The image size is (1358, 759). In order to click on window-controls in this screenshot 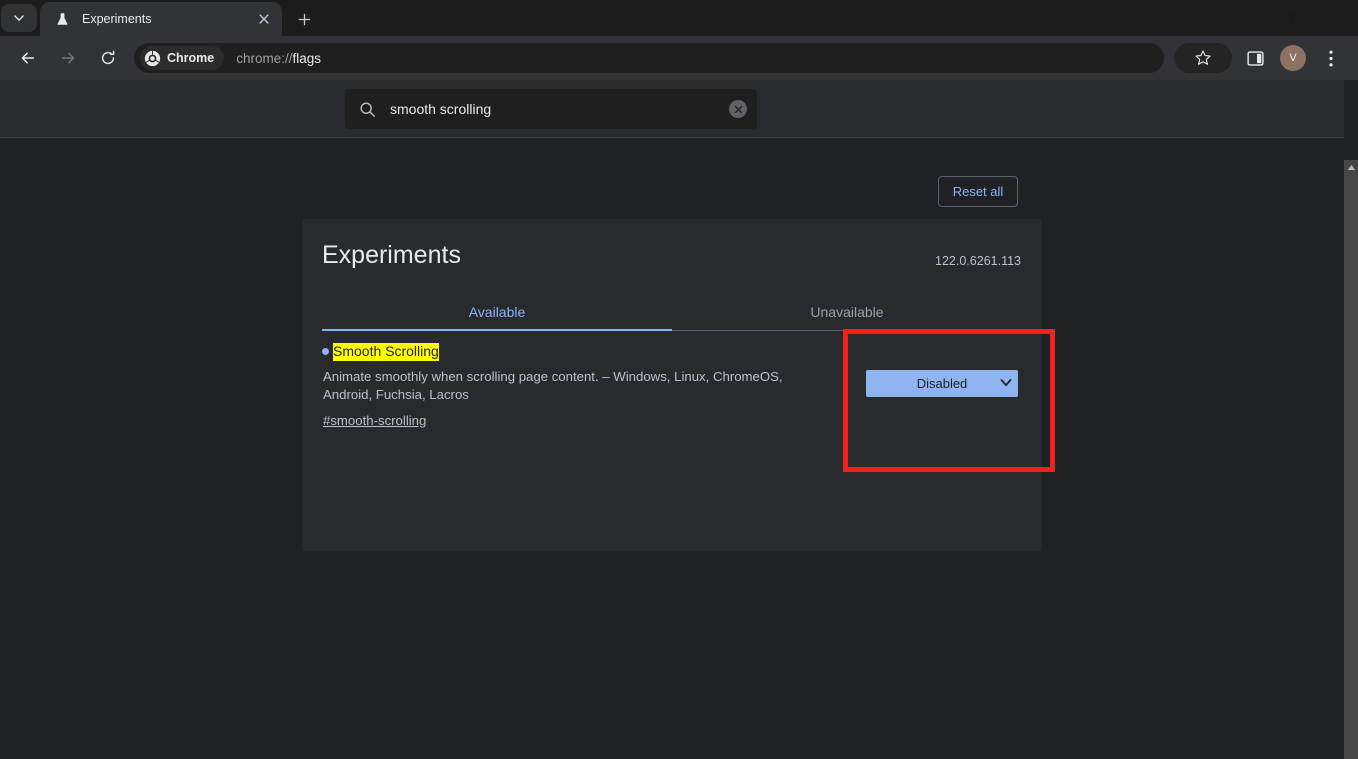, I will do `click(1289, 18)`.